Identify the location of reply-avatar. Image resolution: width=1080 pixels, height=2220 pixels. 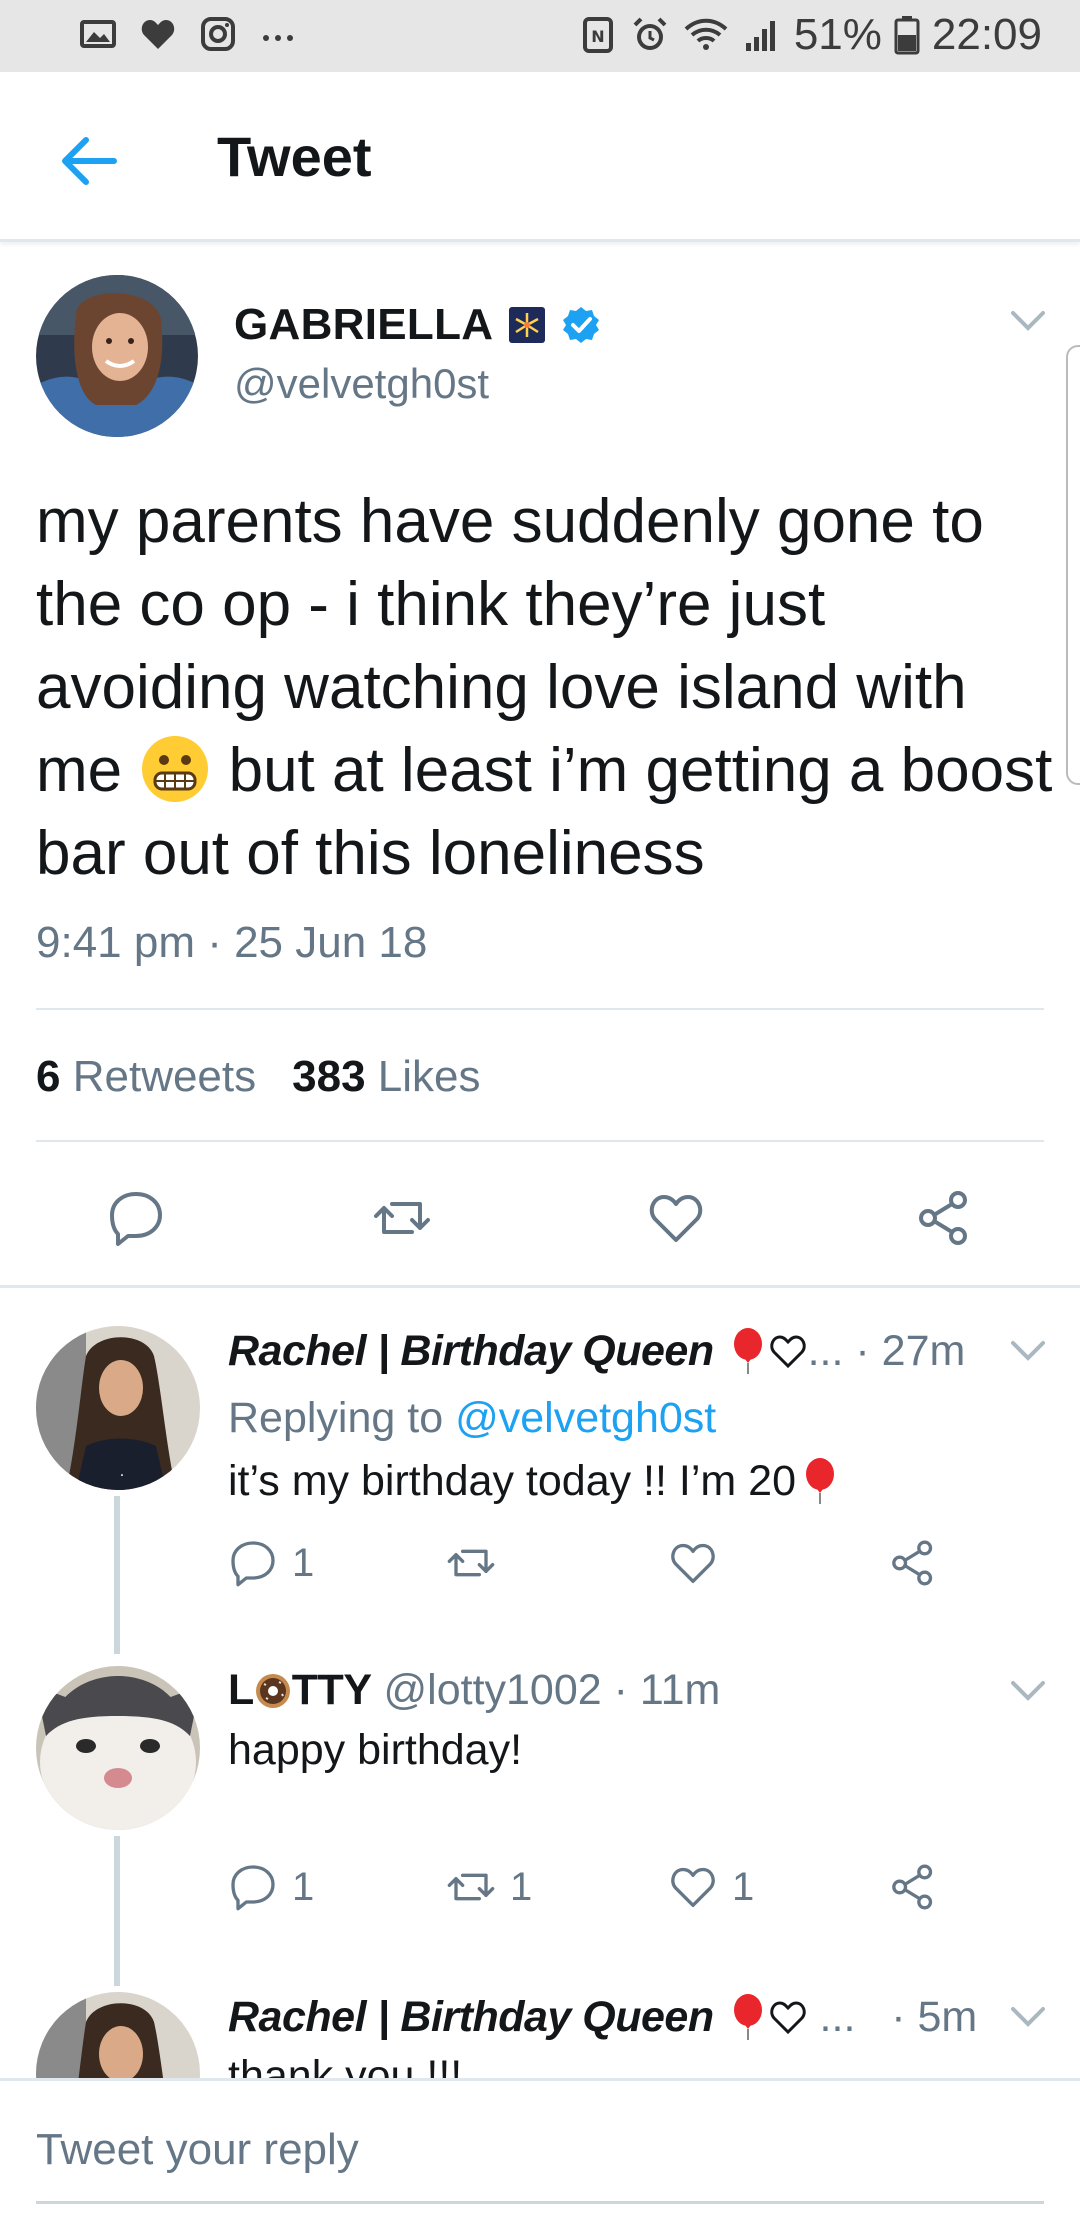
(118, 1748).